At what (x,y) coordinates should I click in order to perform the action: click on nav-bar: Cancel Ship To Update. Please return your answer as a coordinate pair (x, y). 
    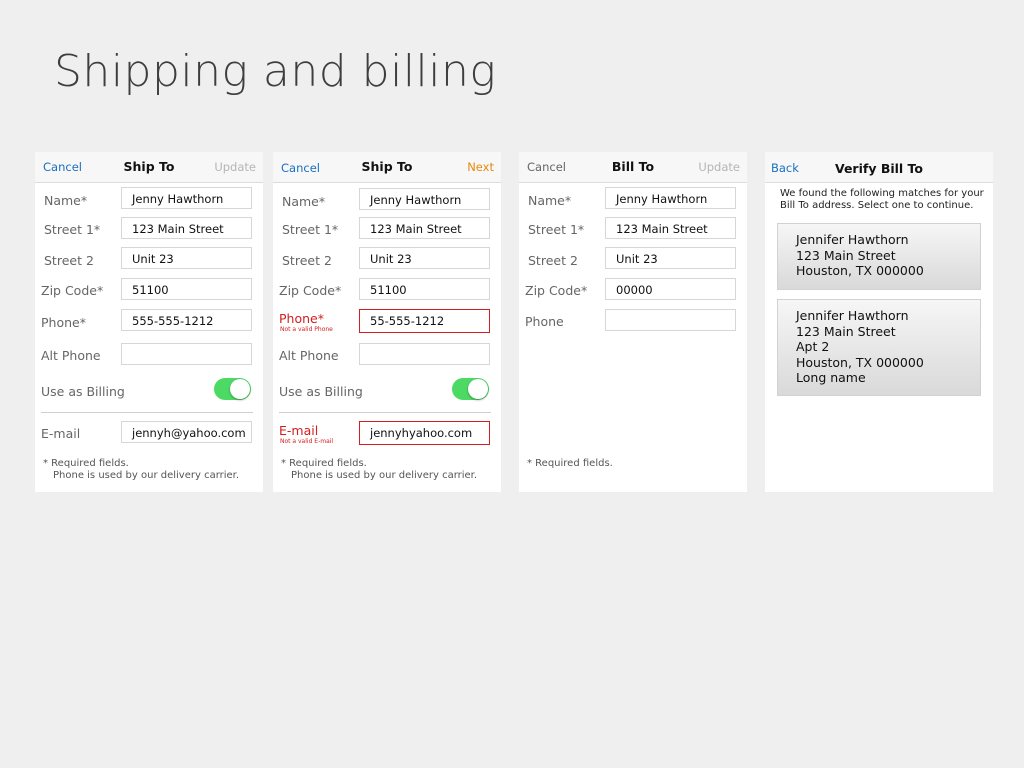
    Looking at the image, I should click on (149, 167).